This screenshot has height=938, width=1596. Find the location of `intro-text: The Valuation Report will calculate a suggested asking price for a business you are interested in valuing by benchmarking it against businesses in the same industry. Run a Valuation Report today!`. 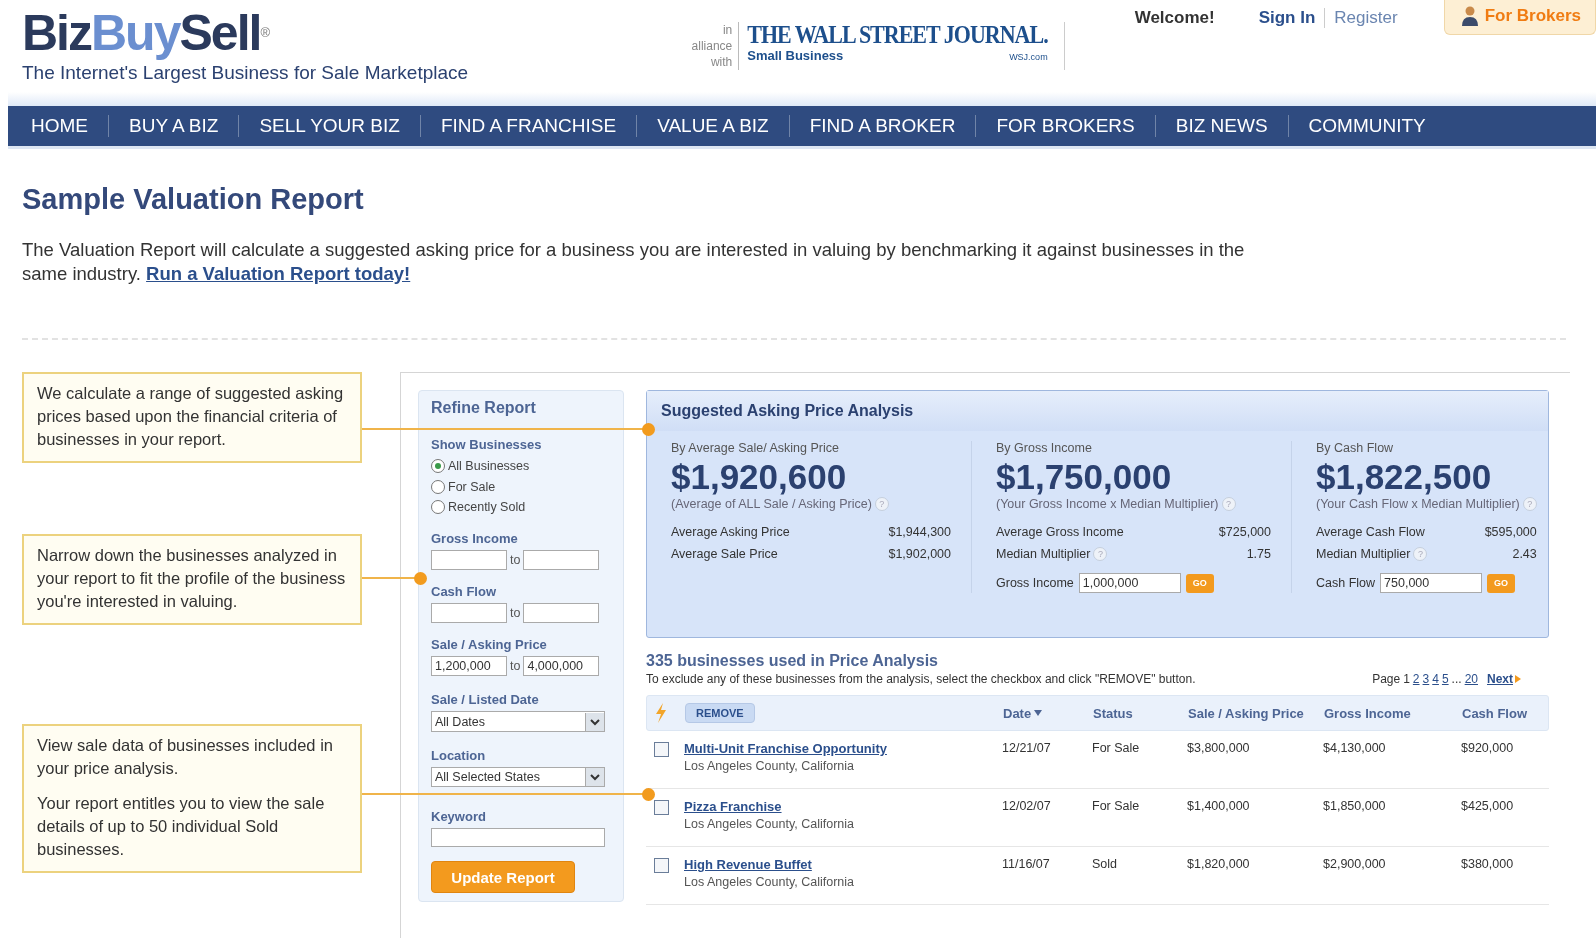

intro-text: The Valuation Report will calculate a suggested asking price for a business you are interested in valuing by benchmarking it against businesses in the same industry. Run a Valuation Report today! is located at coordinates (634, 262).